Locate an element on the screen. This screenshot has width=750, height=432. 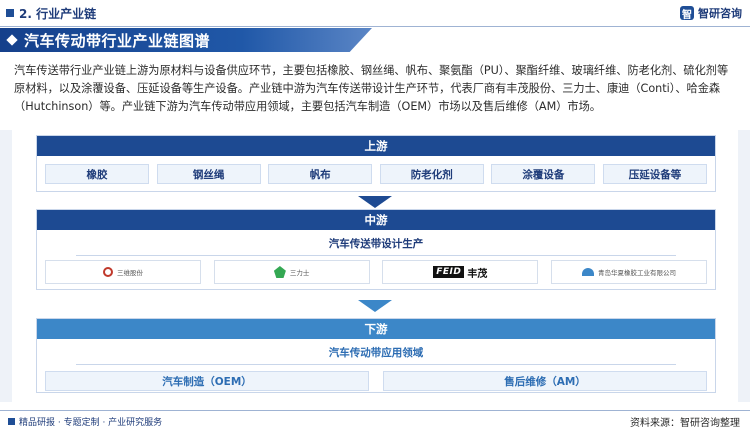
red-circle-logo-icon is located at coordinates (108, 272).